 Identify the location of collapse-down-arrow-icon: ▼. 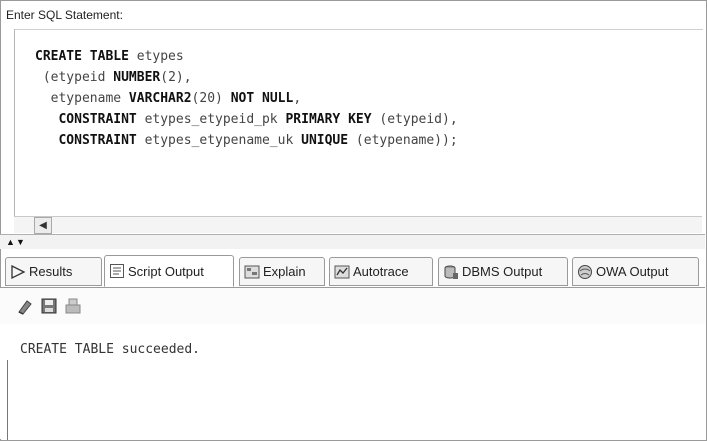
(20, 242).